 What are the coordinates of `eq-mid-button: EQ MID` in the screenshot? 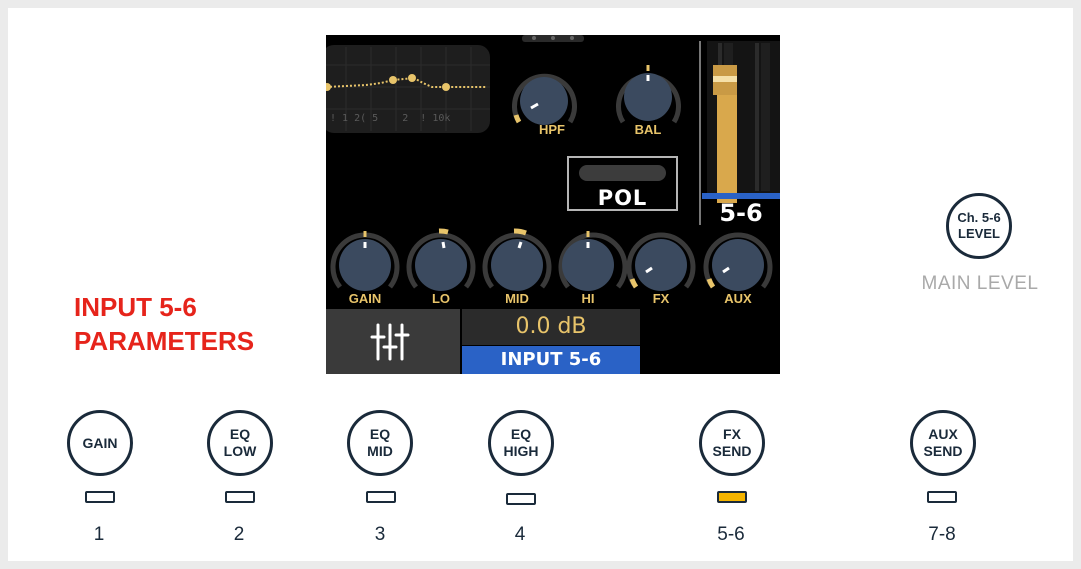 It's located at (380, 443).